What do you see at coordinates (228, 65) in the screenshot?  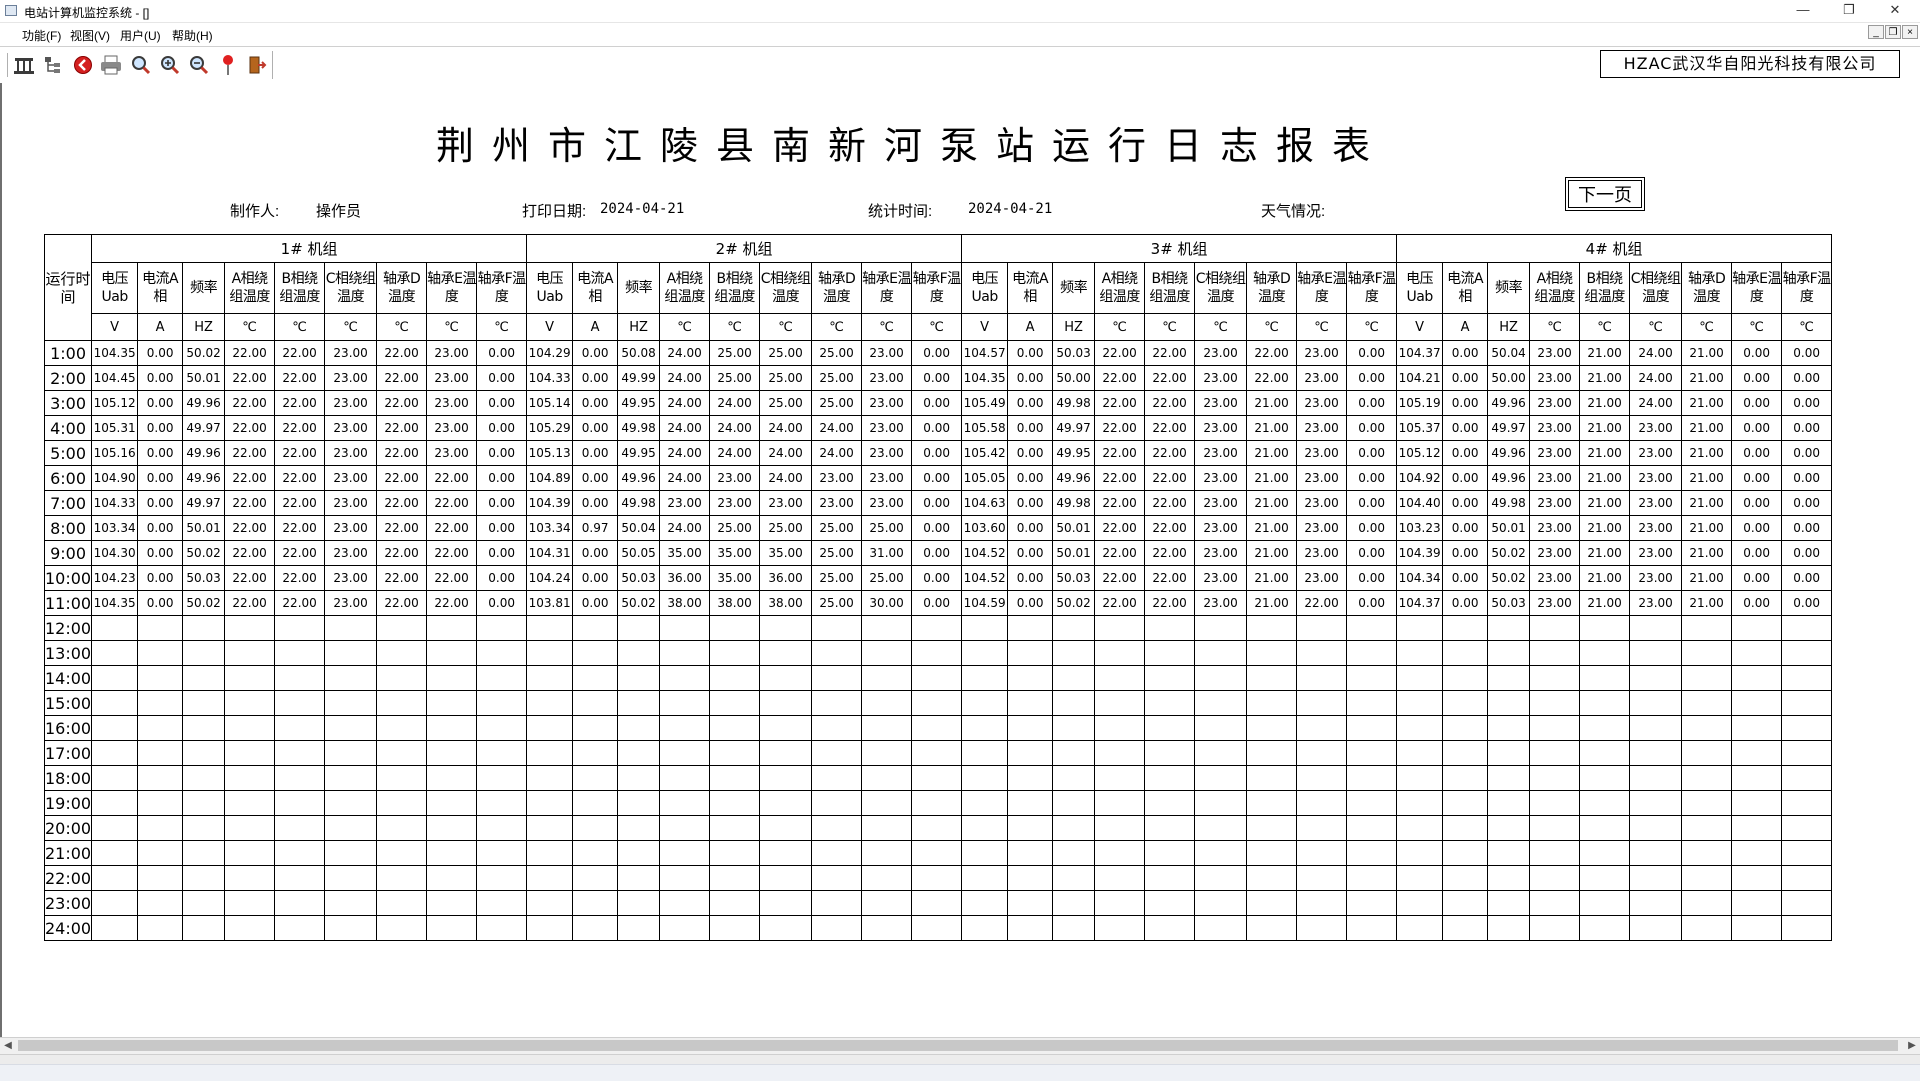 I see `pin-icon` at bounding box center [228, 65].